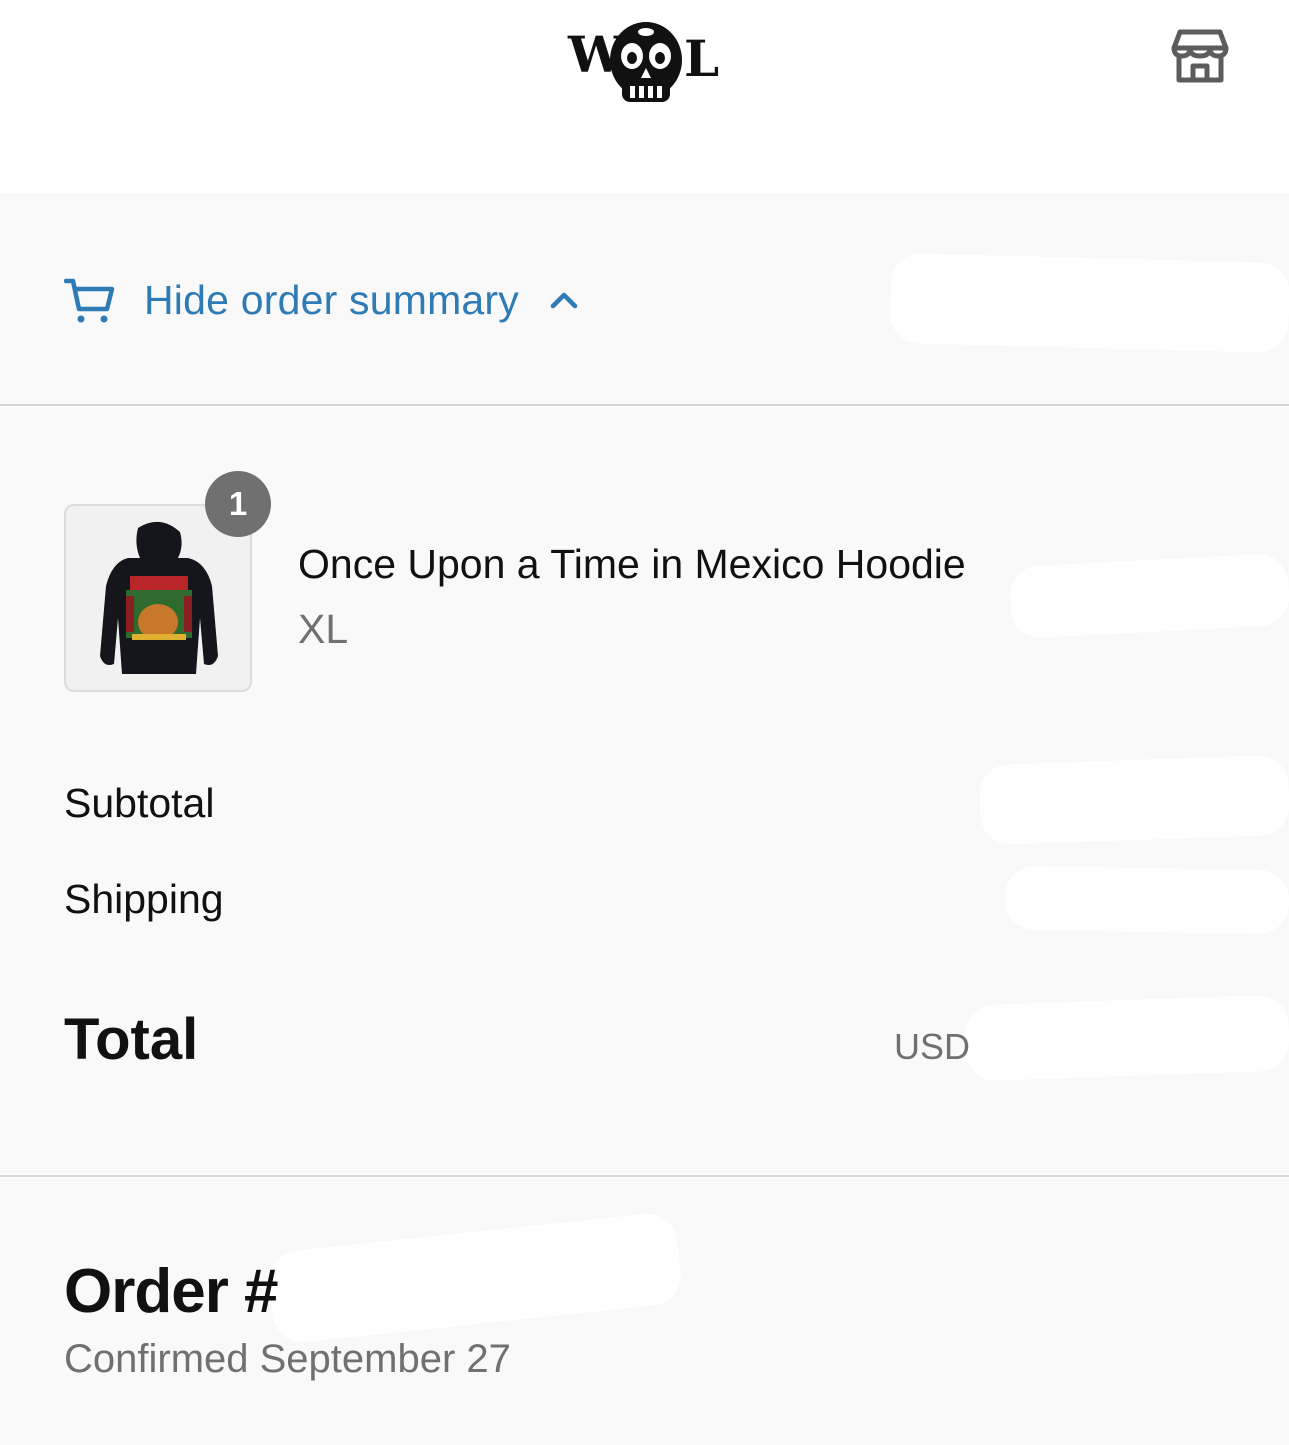 The image size is (1289, 1445). Describe the element at coordinates (644, 405) in the screenshot. I see `divider-top` at that location.